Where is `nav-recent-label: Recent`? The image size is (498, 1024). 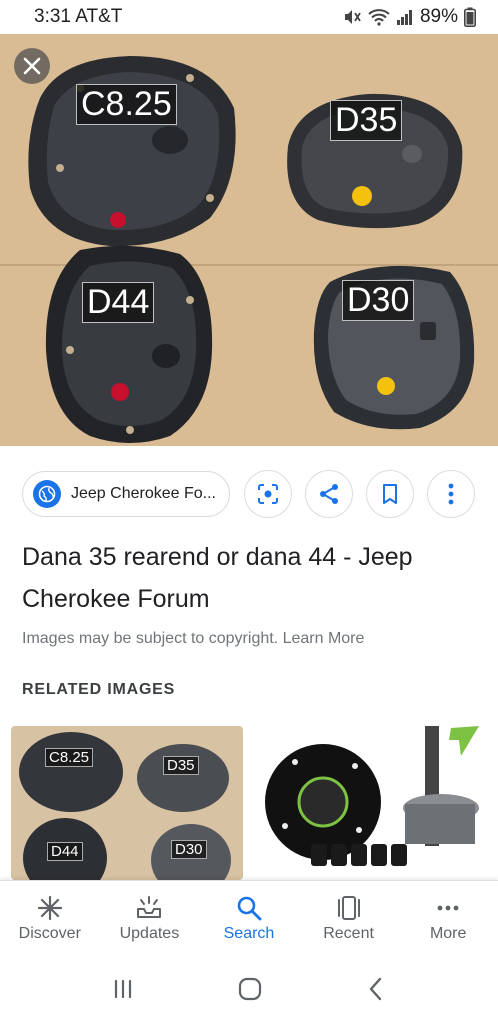 nav-recent-label: Recent is located at coordinates (348, 933).